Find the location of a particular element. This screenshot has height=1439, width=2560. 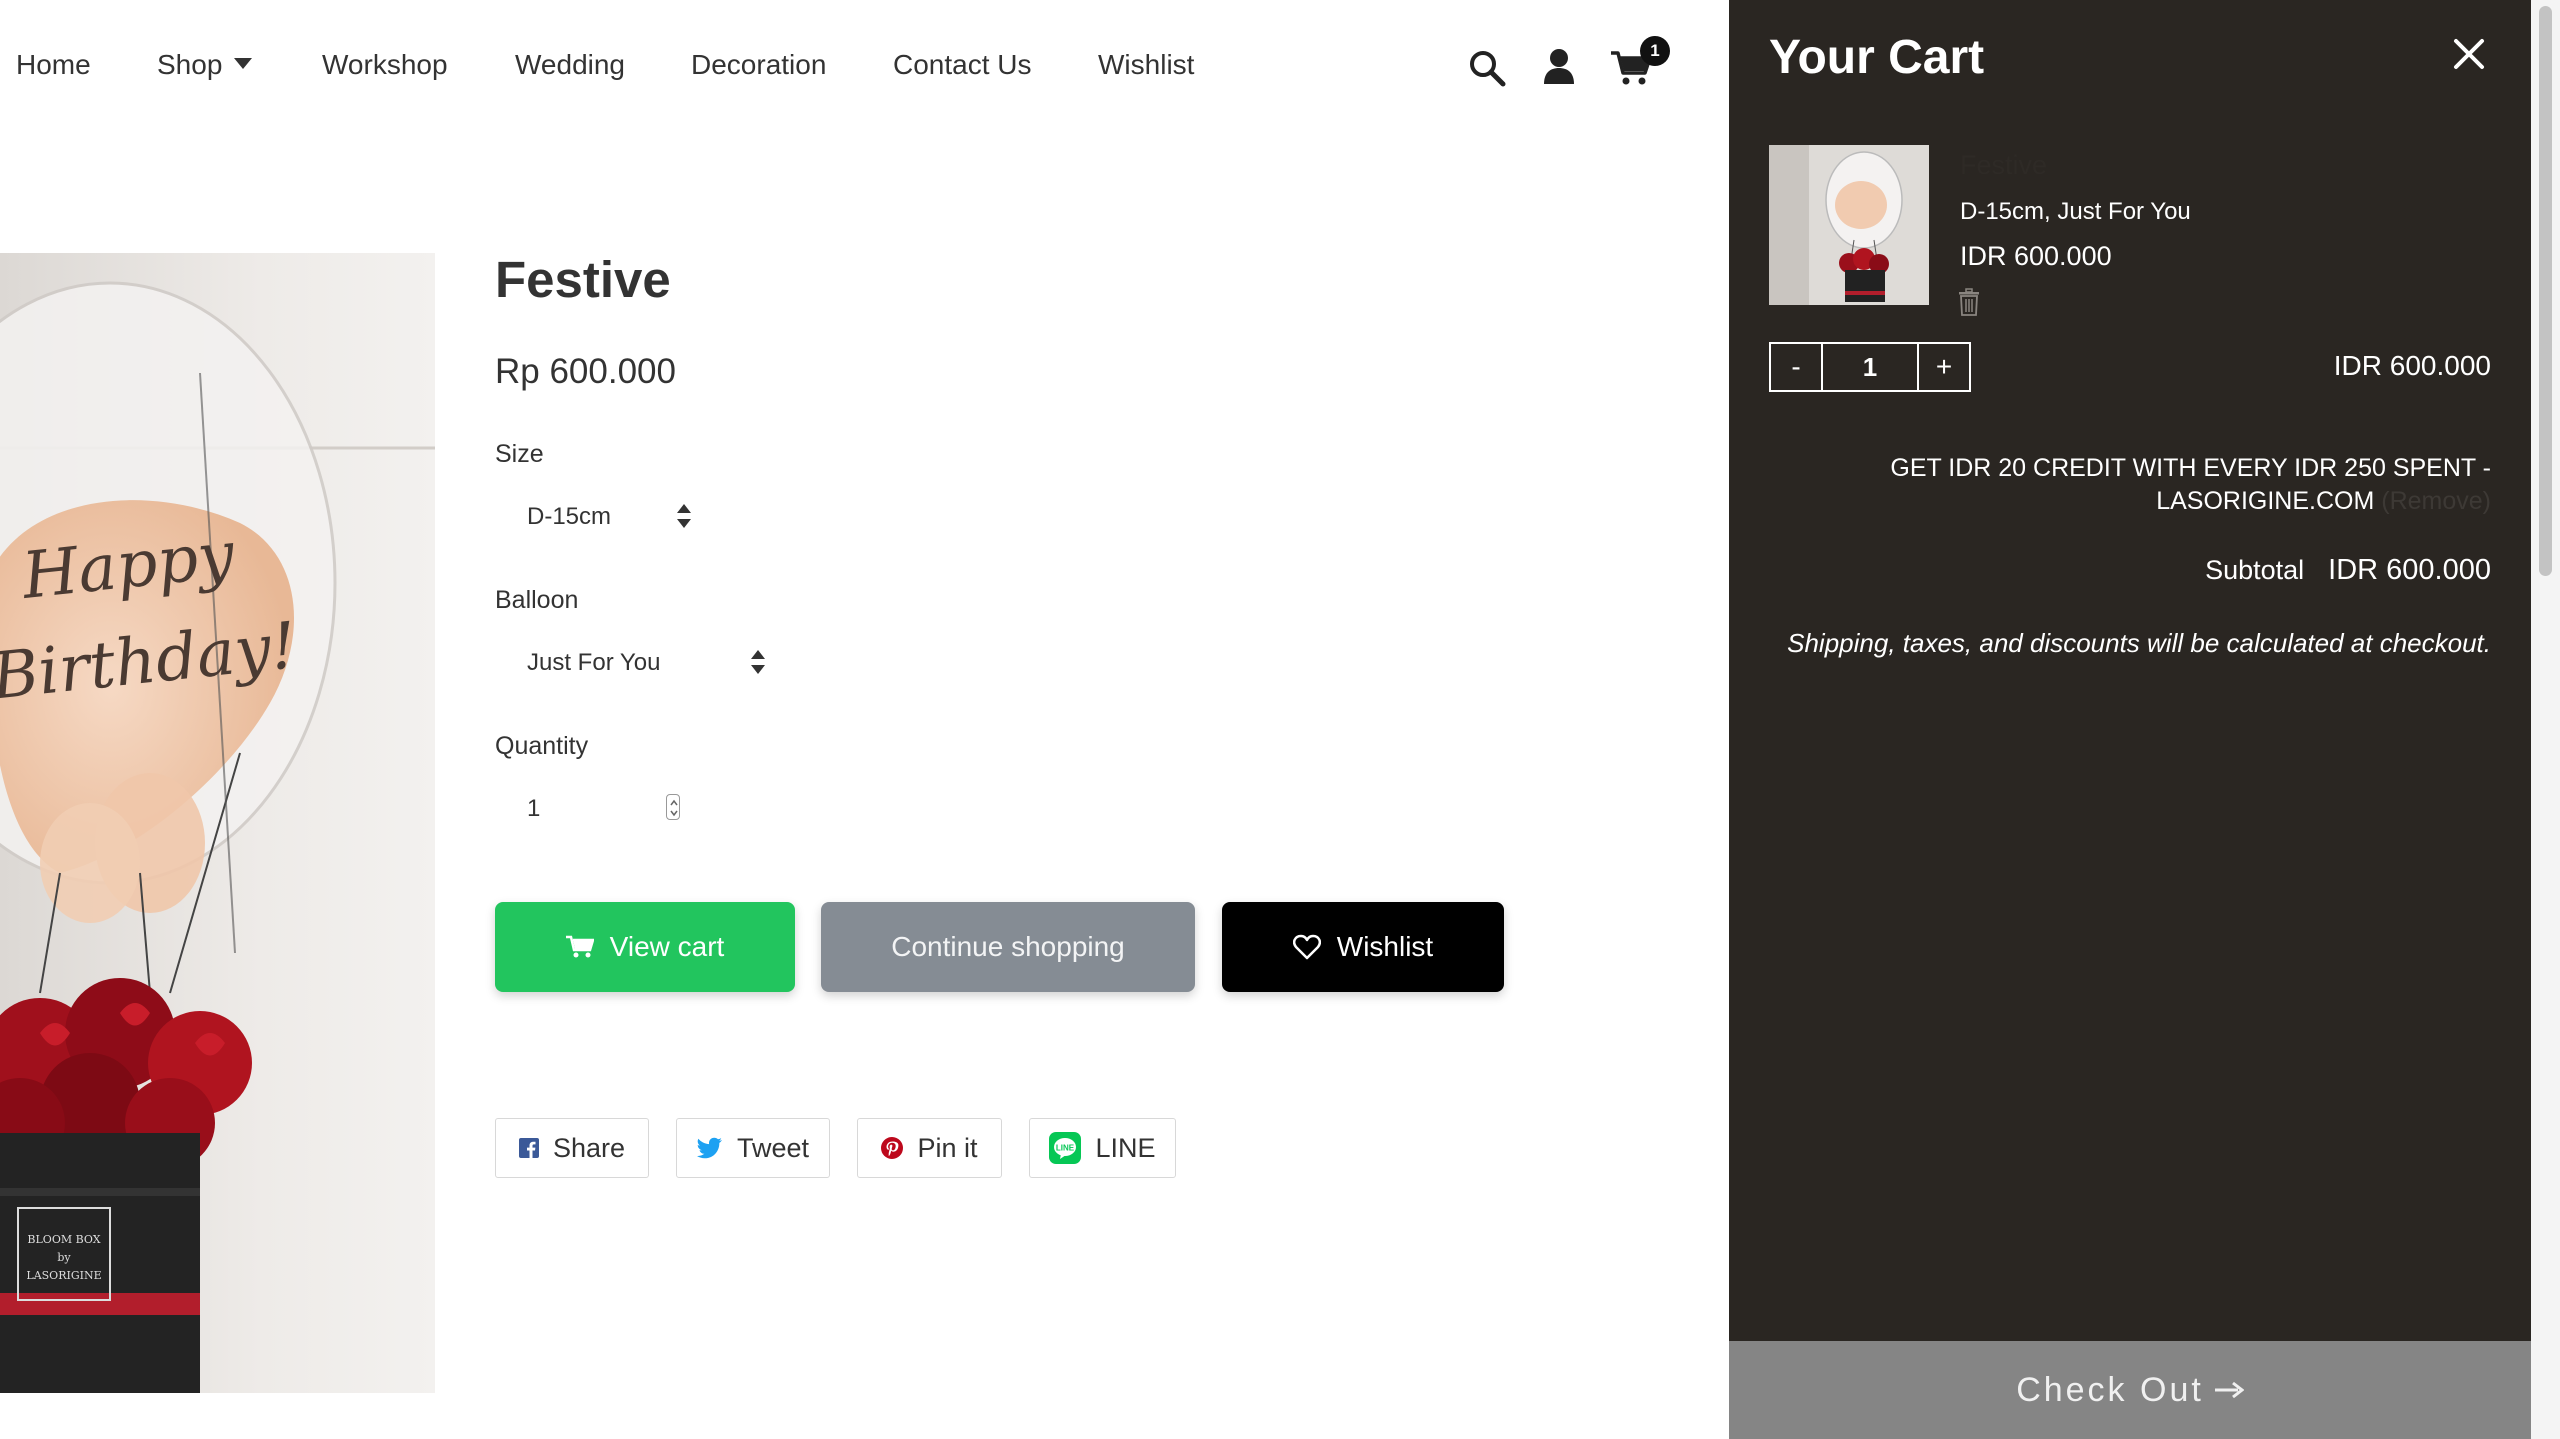

cart-icon: 1 is located at coordinates (1640, 61).